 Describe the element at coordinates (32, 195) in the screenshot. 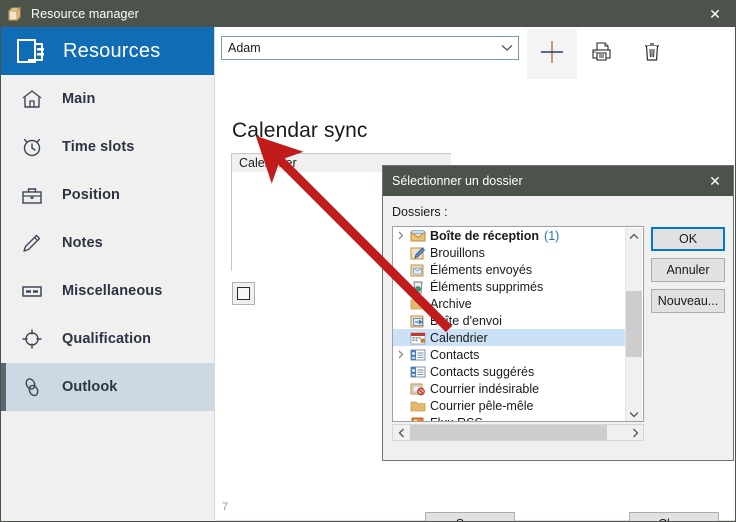

I see `briefcase-icon` at that location.